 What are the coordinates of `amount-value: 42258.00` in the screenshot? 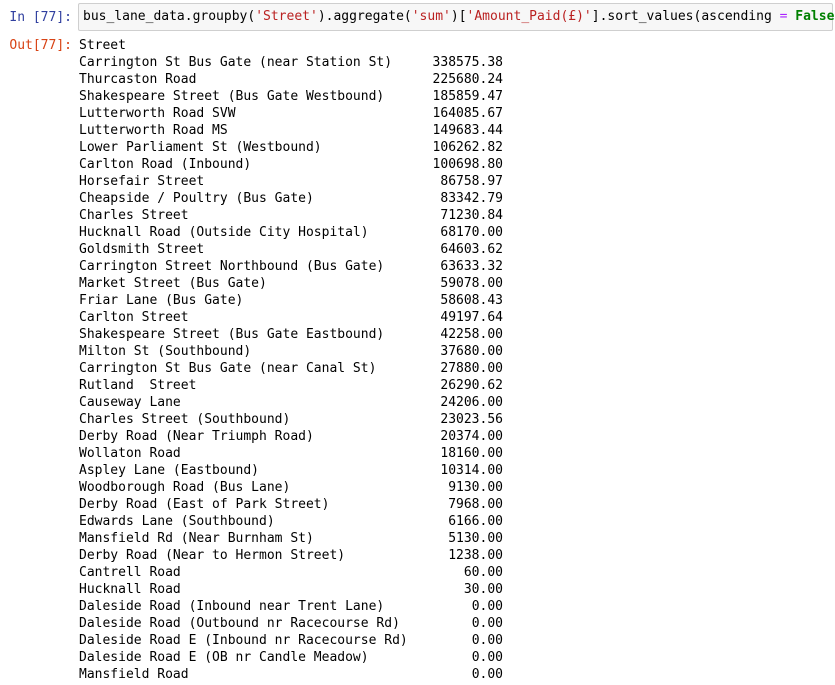 It's located at (471, 334).